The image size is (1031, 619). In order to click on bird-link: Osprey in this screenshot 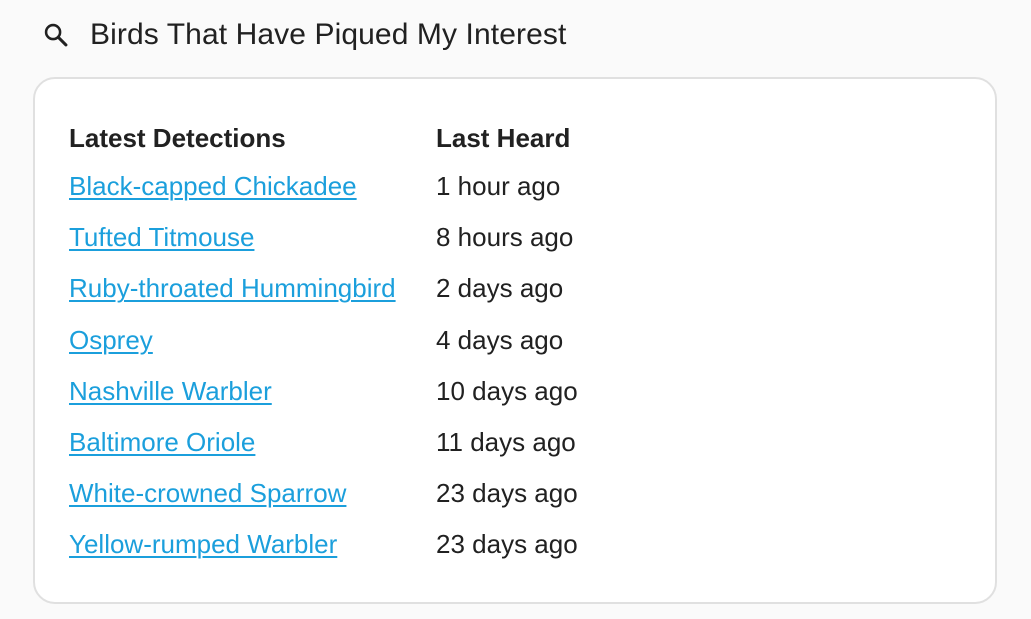, I will do `click(111, 340)`.